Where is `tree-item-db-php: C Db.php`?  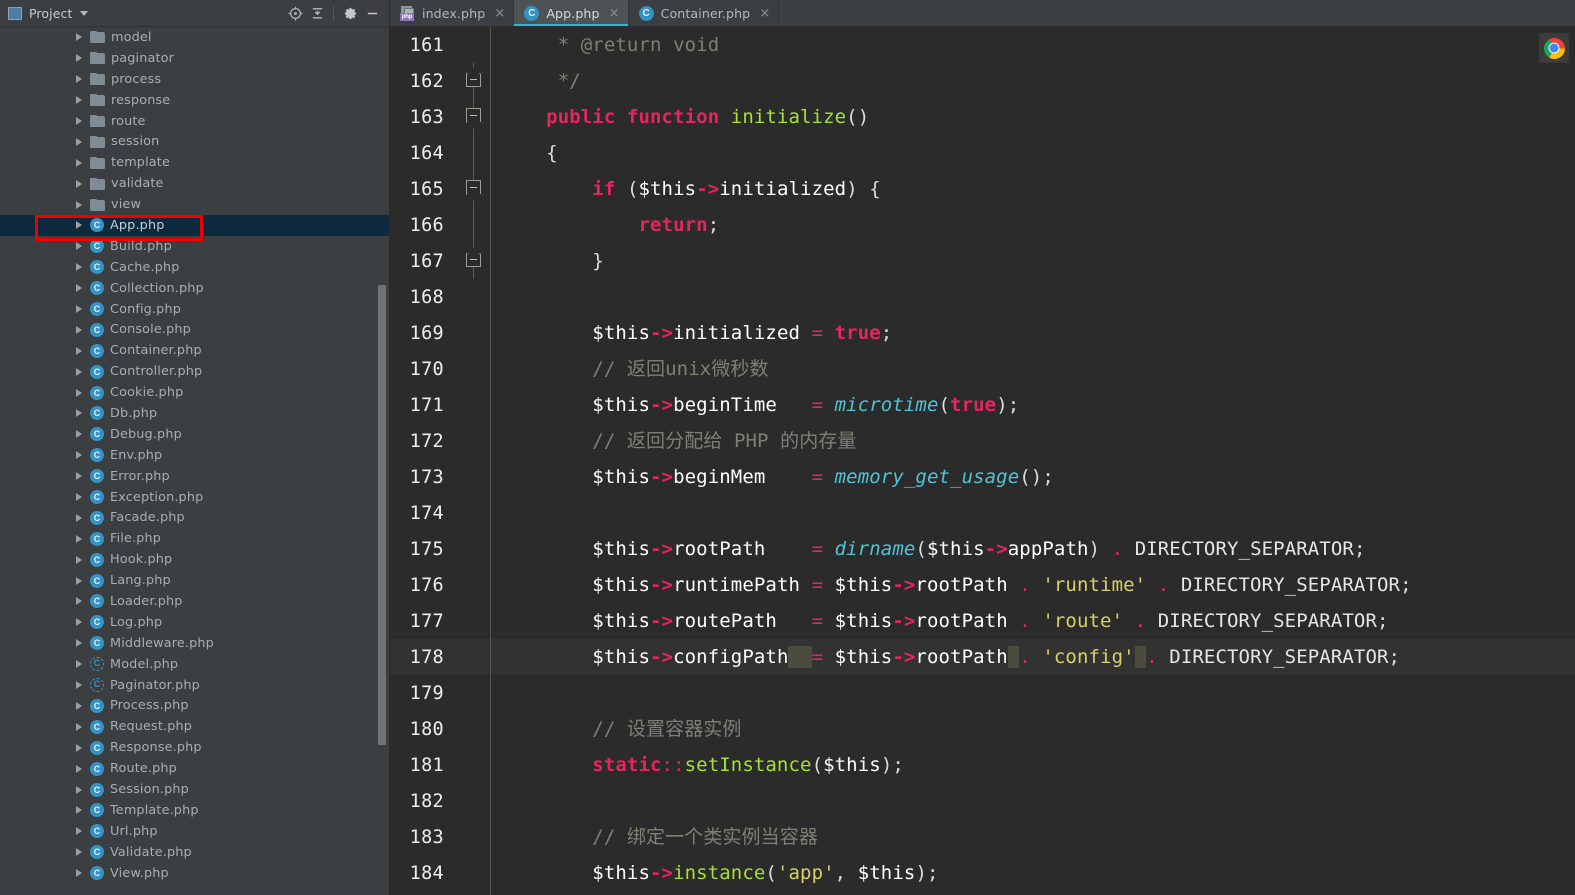
tree-item-db-php: C Db.php is located at coordinates (194, 413).